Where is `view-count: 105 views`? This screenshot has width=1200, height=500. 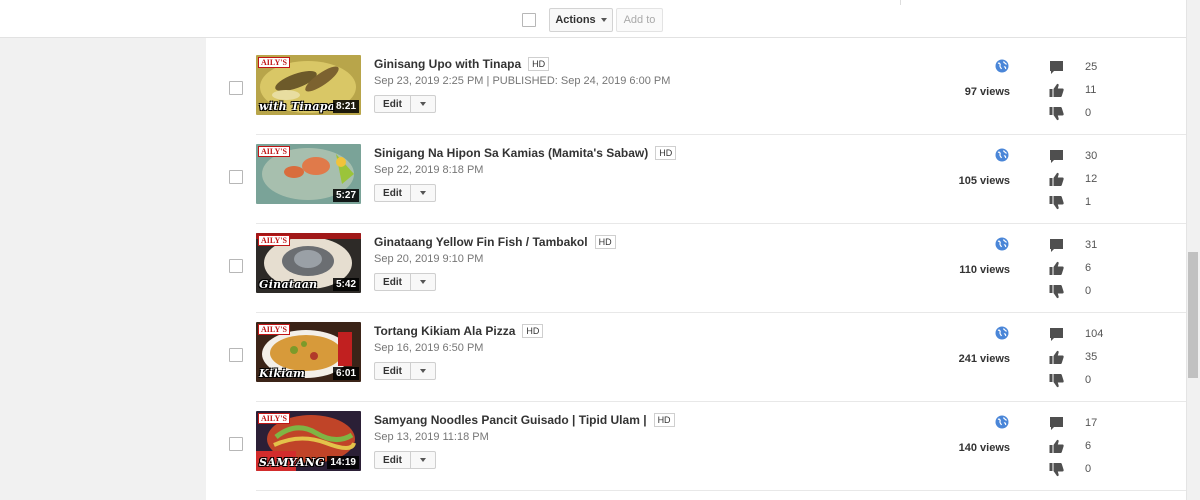
view-count: 105 views is located at coordinates (984, 181).